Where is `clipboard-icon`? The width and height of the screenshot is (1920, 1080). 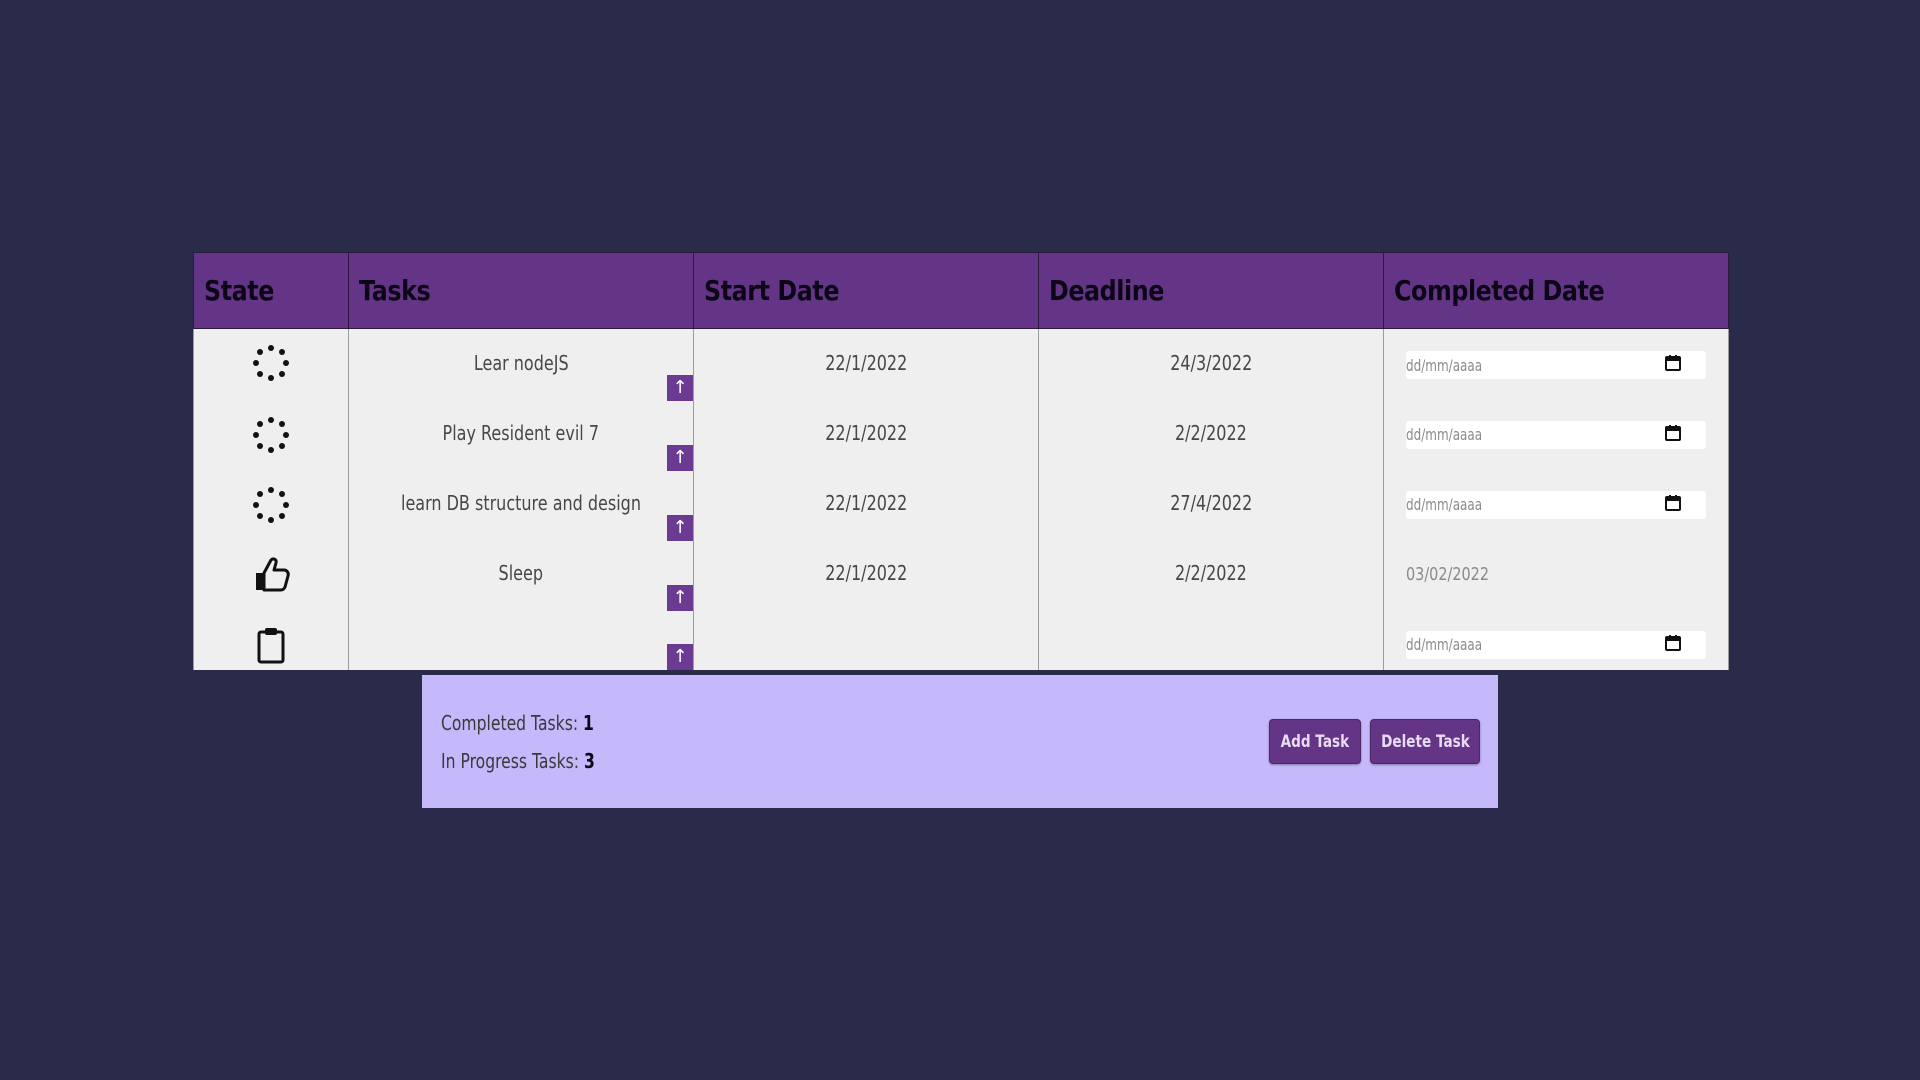
clipboard-icon is located at coordinates (271, 648).